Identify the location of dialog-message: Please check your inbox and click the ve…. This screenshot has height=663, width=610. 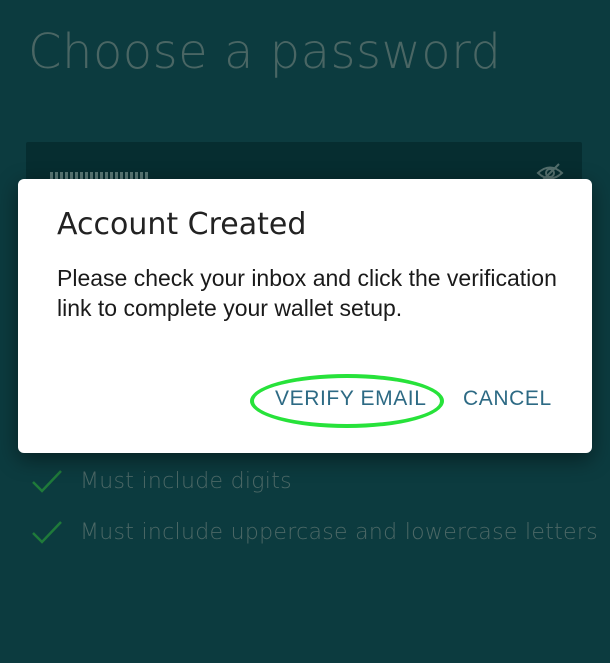
(307, 293).